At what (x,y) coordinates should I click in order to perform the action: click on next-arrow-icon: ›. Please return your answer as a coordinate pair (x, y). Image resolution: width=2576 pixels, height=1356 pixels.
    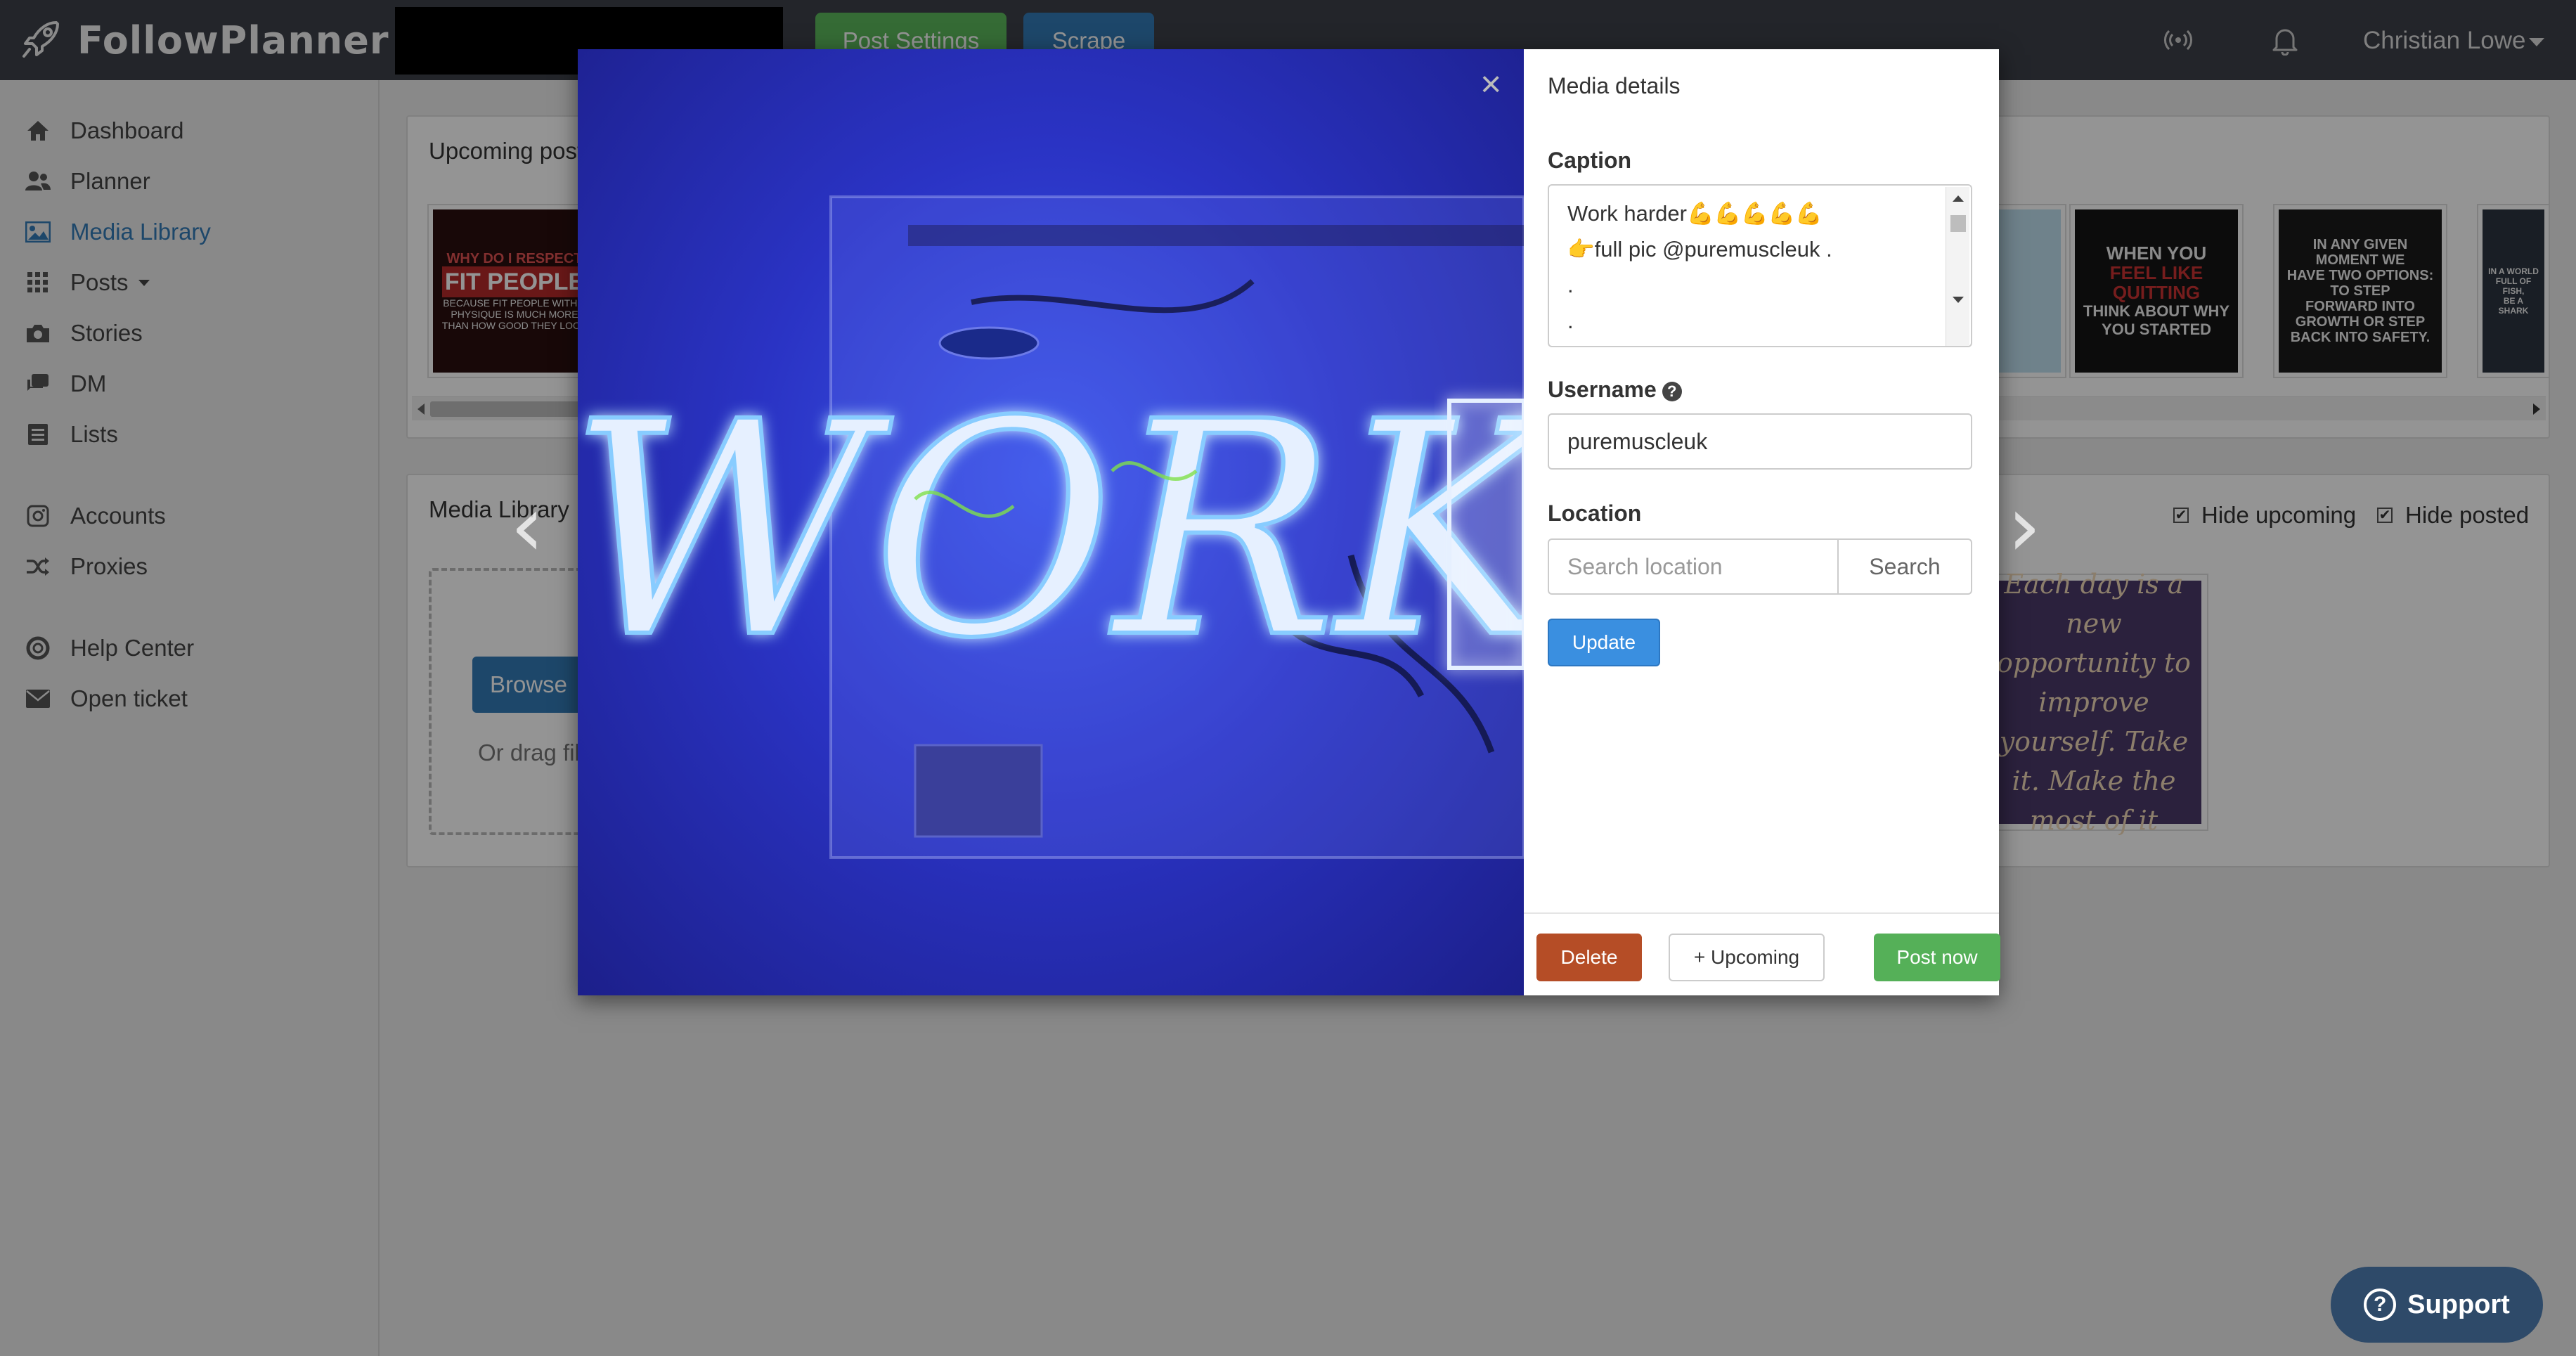
    Looking at the image, I should click on (2024, 527).